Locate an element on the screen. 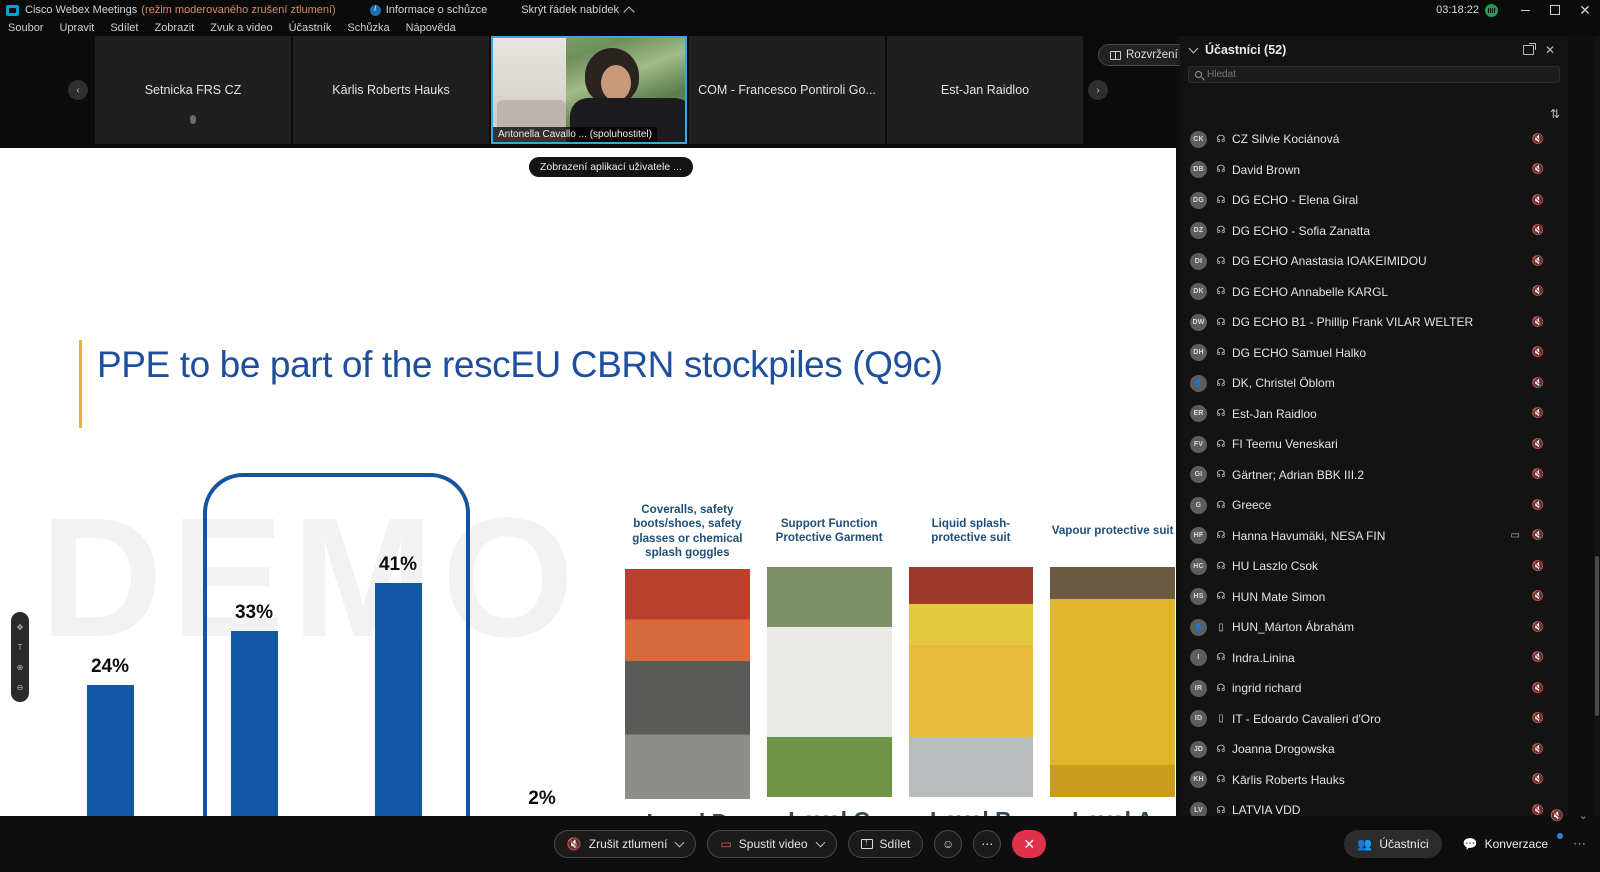  avatar: ER is located at coordinates (1198, 414).